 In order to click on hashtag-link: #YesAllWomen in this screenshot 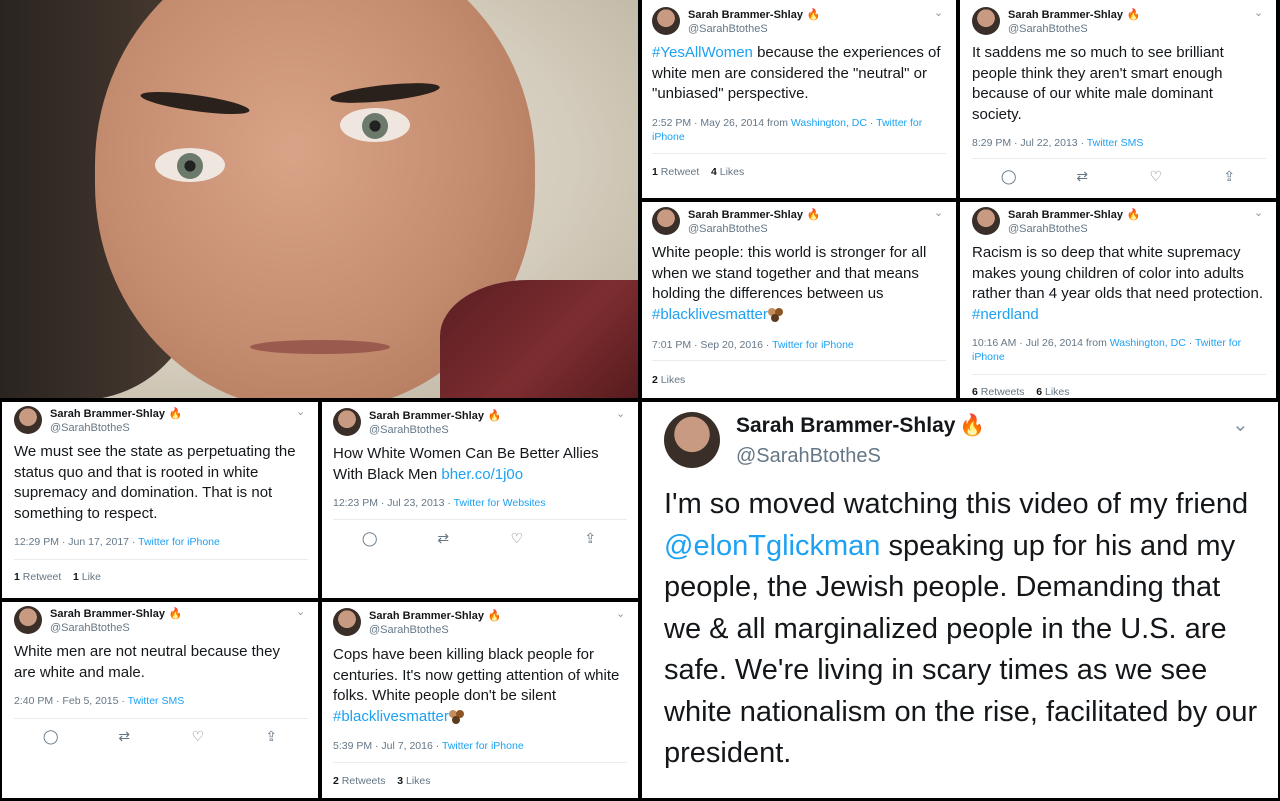, I will do `click(702, 52)`.